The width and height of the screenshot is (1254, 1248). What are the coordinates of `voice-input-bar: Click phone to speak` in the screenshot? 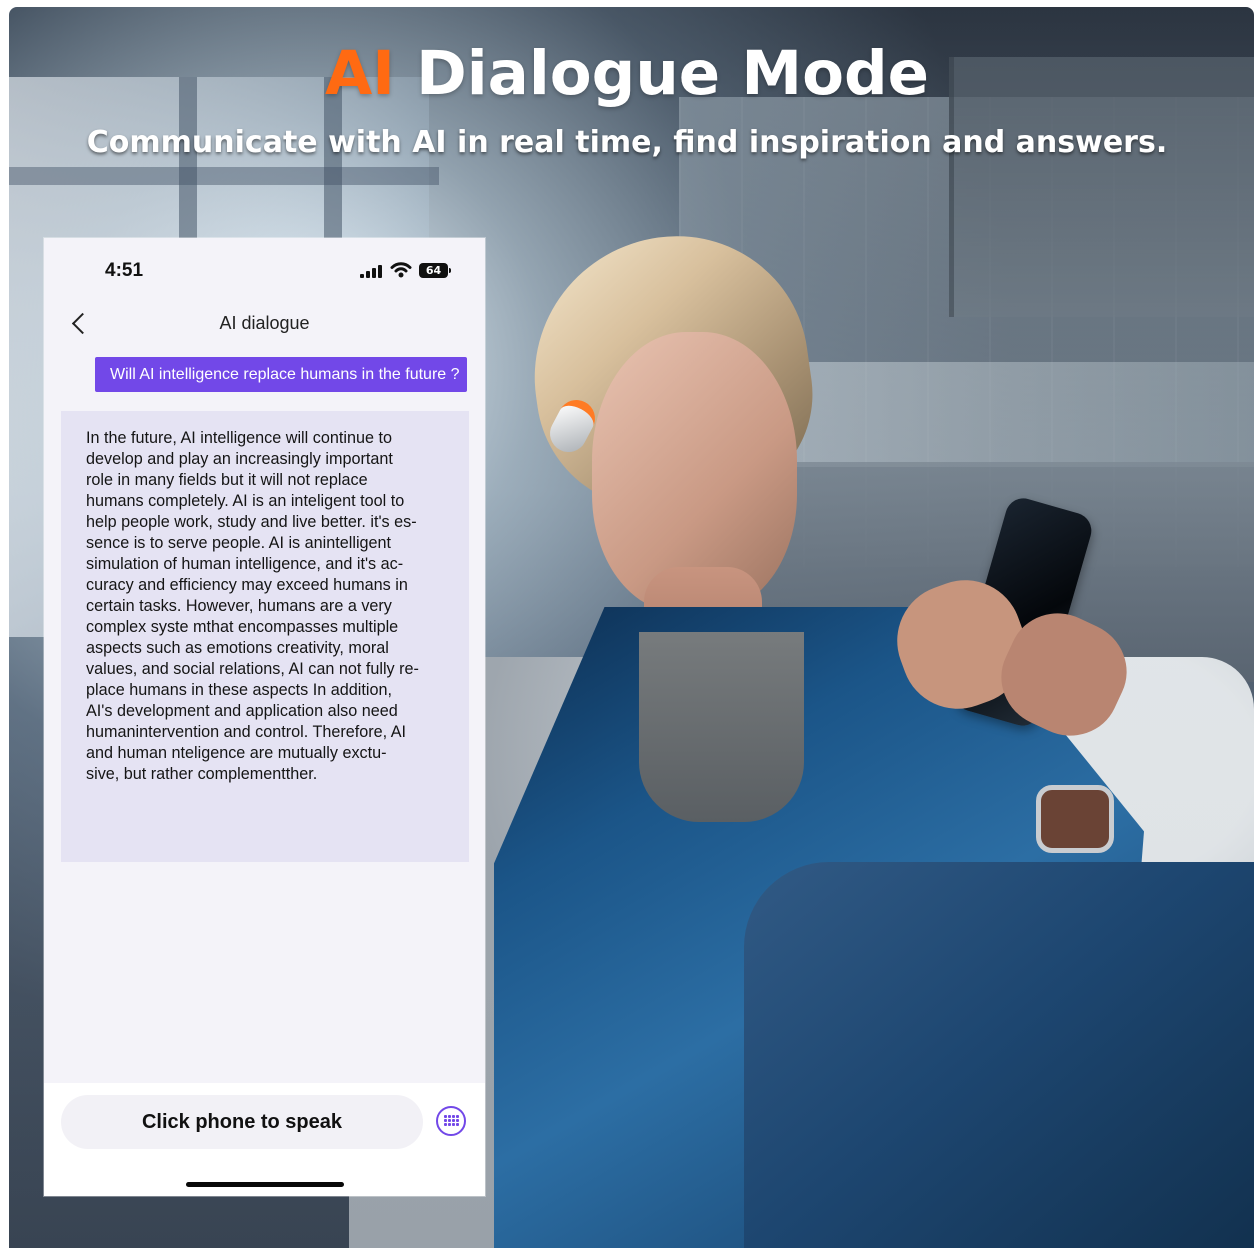 It's located at (264, 1139).